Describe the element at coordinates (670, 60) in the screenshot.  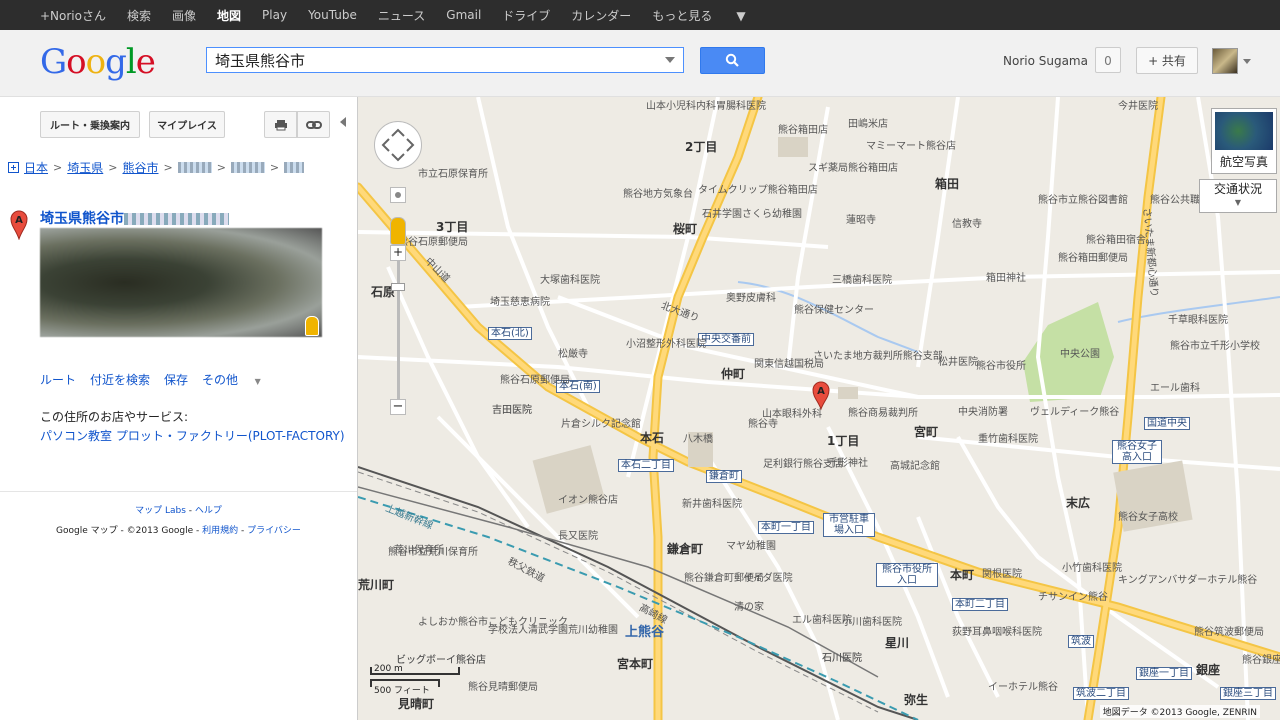
I see `search-dropdown-icon` at that location.